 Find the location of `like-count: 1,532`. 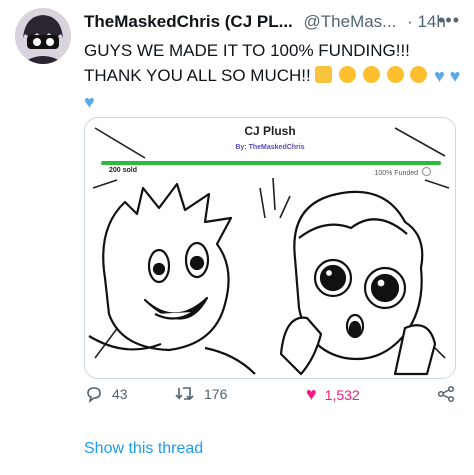

like-count: 1,532 is located at coordinates (342, 394).